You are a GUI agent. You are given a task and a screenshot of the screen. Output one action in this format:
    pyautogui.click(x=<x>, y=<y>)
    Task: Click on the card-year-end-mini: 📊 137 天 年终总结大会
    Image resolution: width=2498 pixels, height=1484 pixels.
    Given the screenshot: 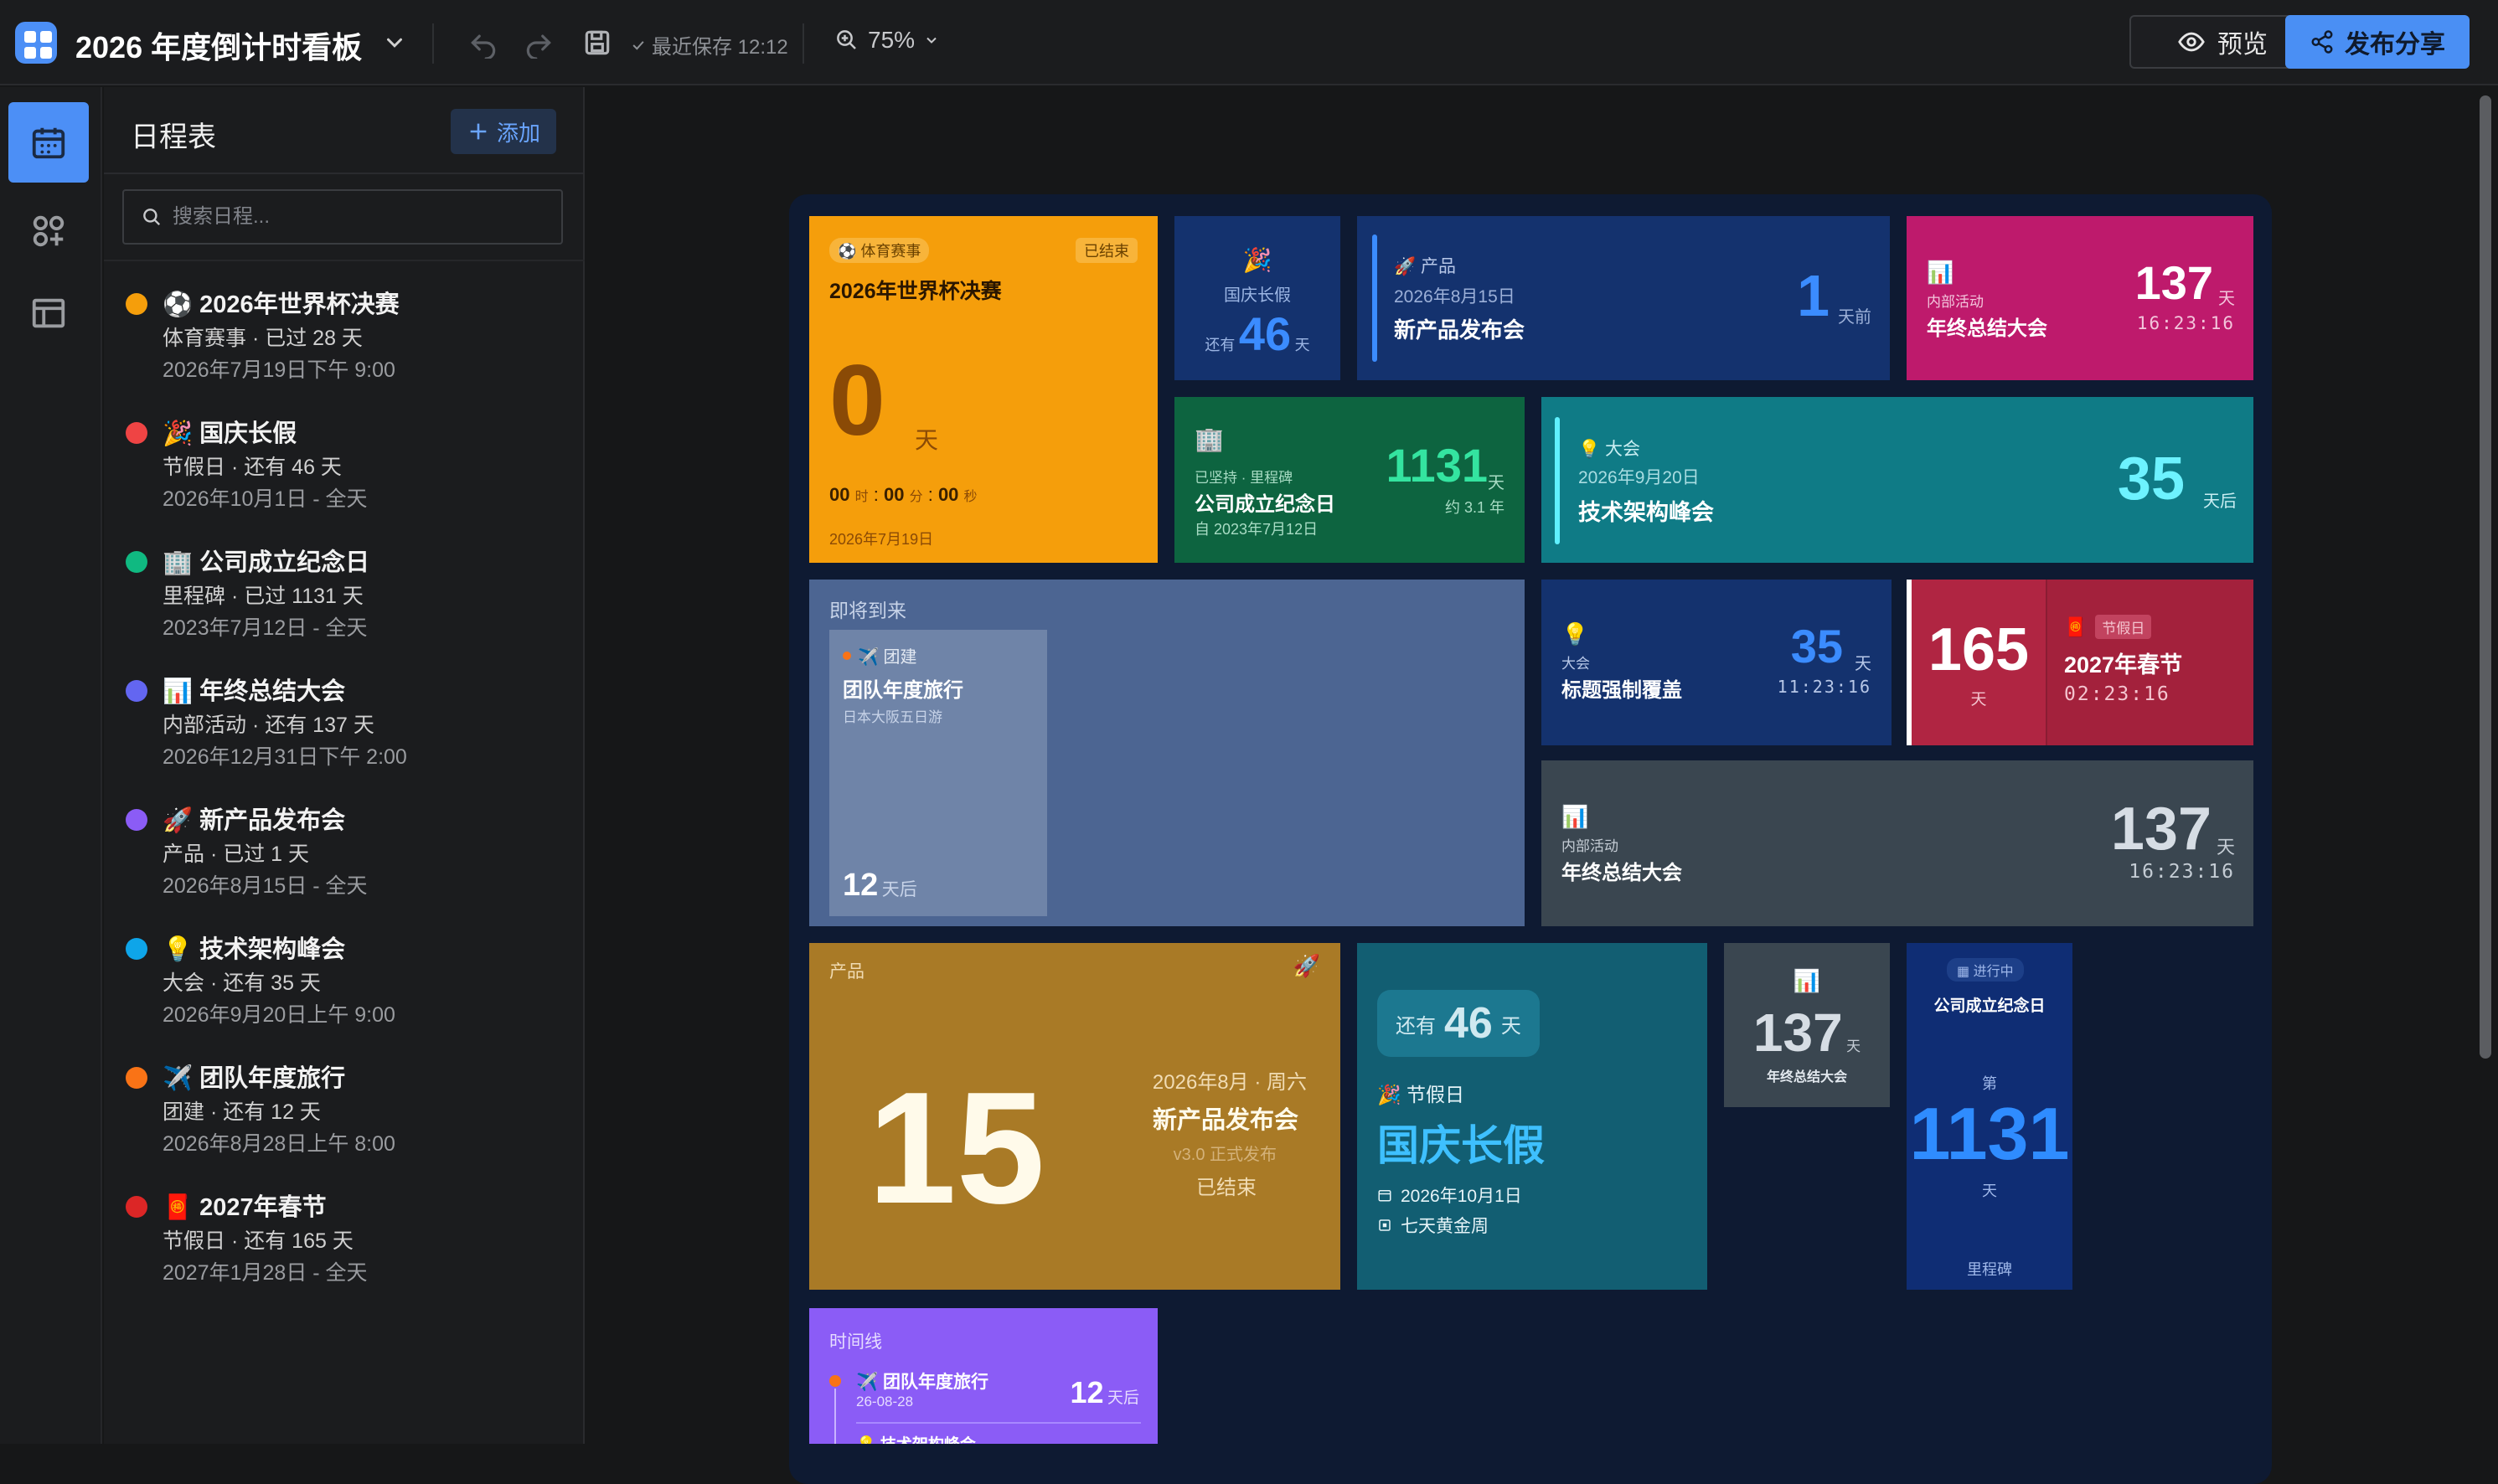 What is the action you would take?
    pyautogui.click(x=1807, y=1025)
    